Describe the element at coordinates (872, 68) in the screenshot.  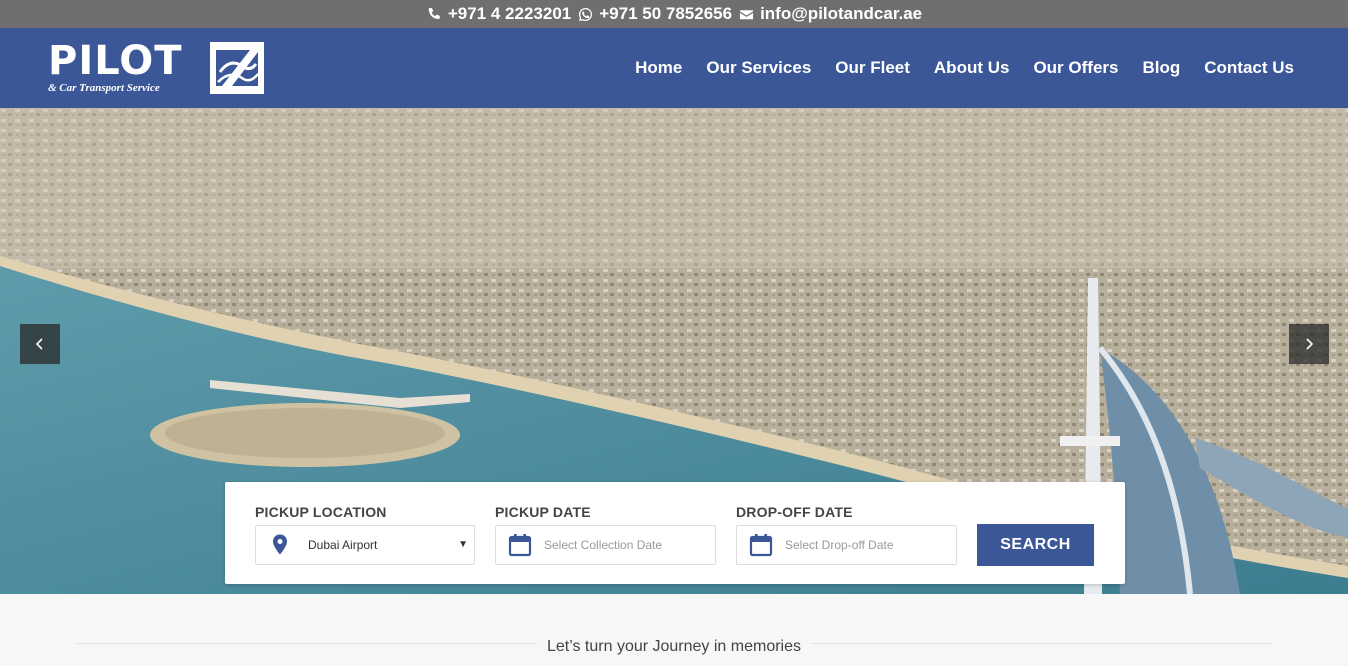
I see `nav-our-fleet: Our Fleet` at that location.